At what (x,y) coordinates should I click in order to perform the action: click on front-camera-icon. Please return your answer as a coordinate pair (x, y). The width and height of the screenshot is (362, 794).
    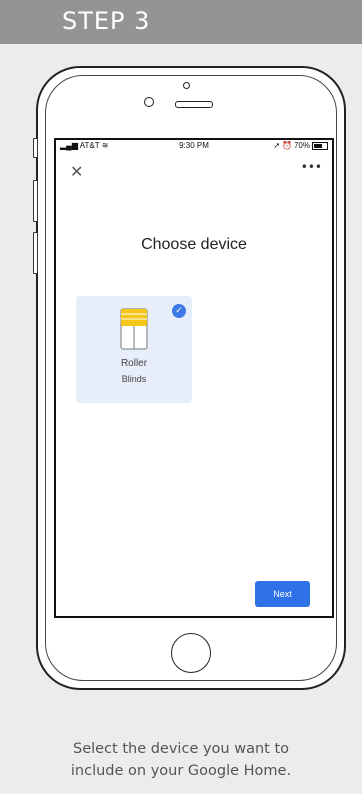
    Looking at the image, I should click on (186, 85).